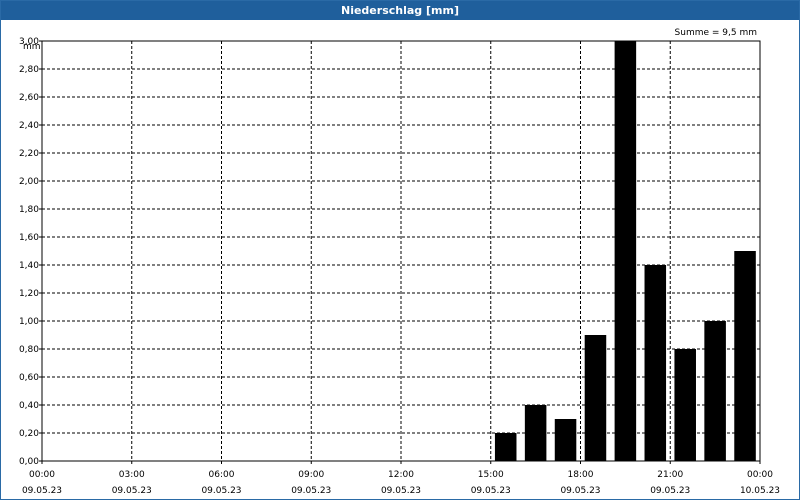 The width and height of the screenshot is (800, 500). What do you see at coordinates (716, 33) in the screenshot?
I see `sum-annotation: Summe = 9,5 mm` at bounding box center [716, 33].